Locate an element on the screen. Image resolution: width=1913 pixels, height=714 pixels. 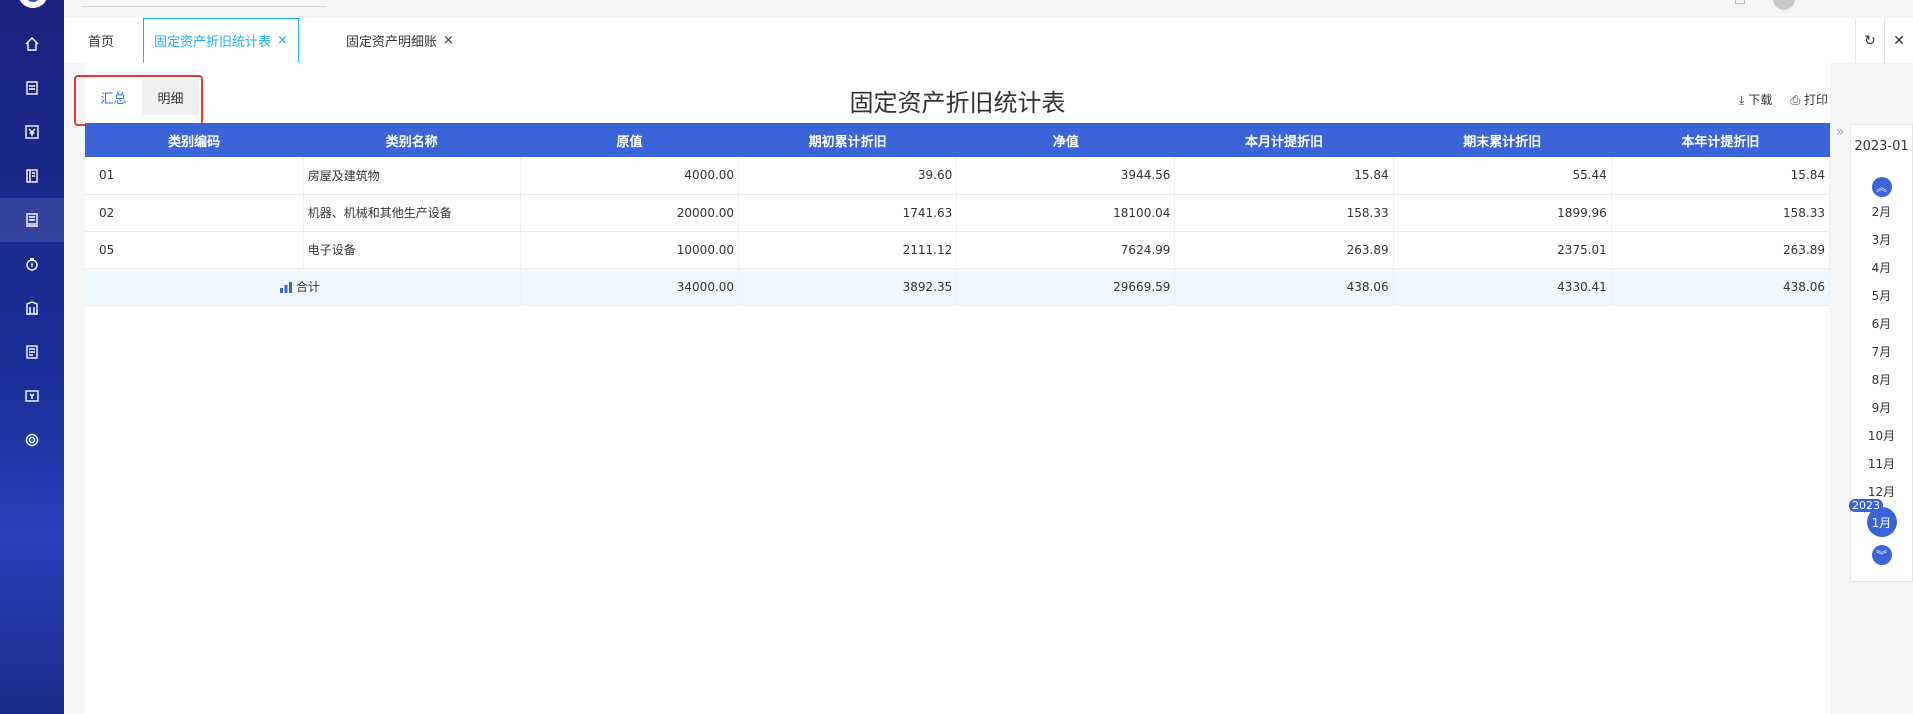
month-item: 11月 is located at coordinates (1881, 463).